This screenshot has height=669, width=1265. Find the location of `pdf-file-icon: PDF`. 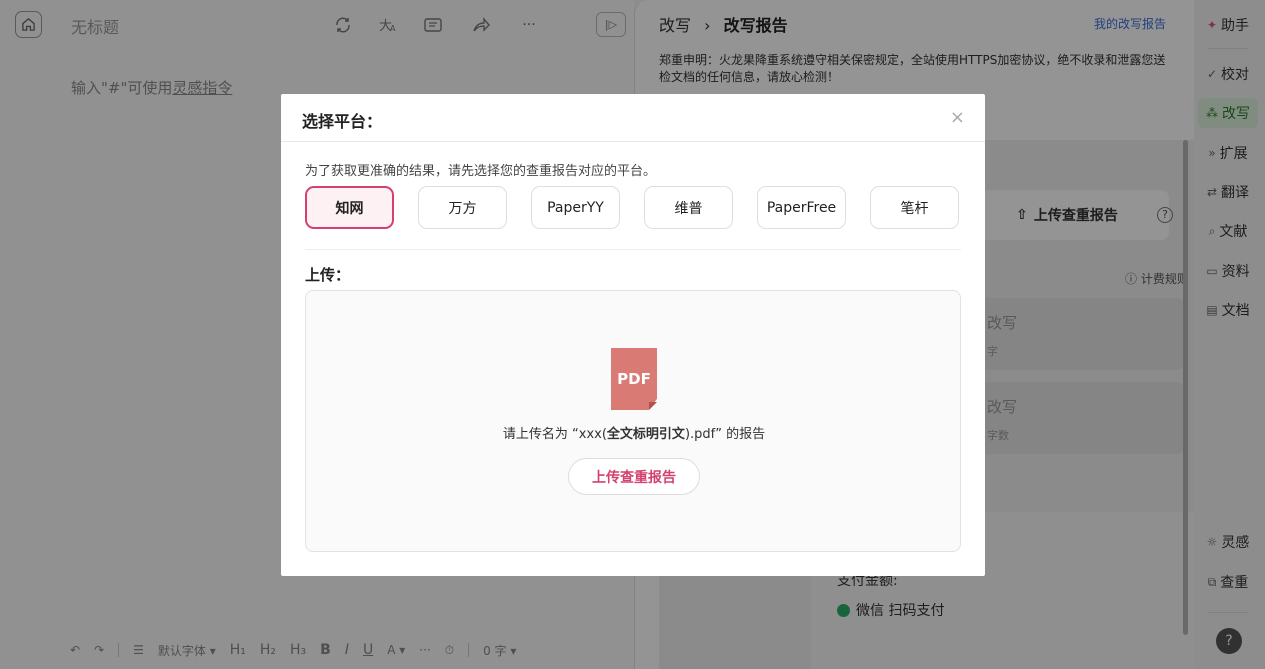

pdf-file-icon: PDF is located at coordinates (634, 379).